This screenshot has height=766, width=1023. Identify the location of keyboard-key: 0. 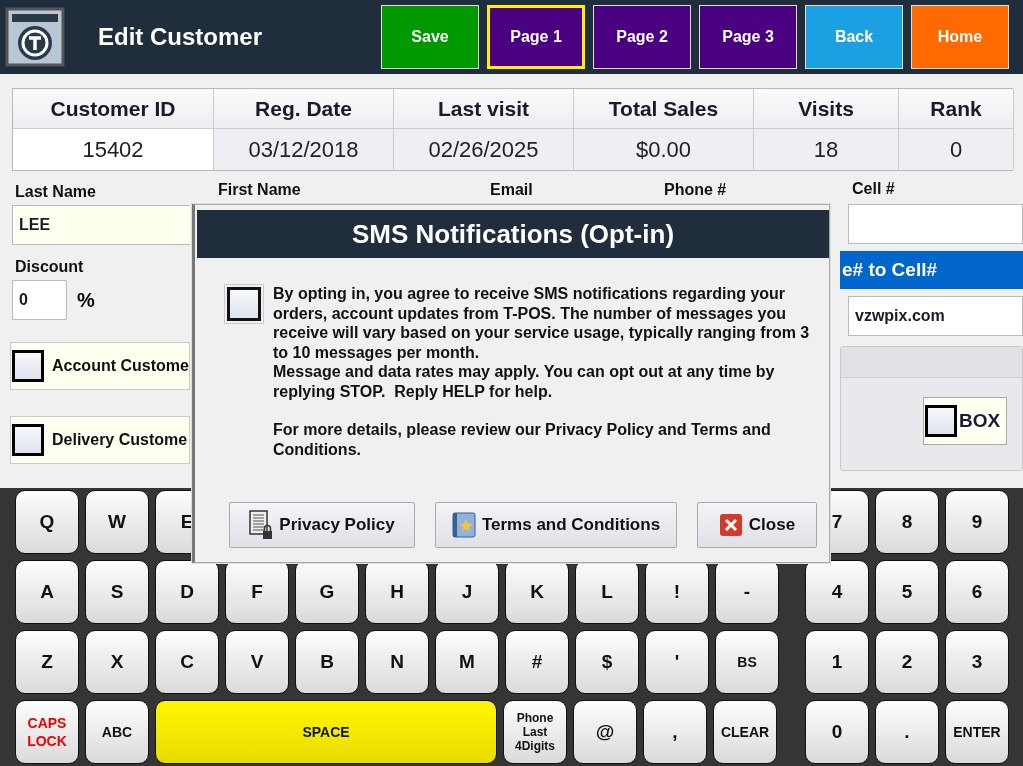
(837, 732).